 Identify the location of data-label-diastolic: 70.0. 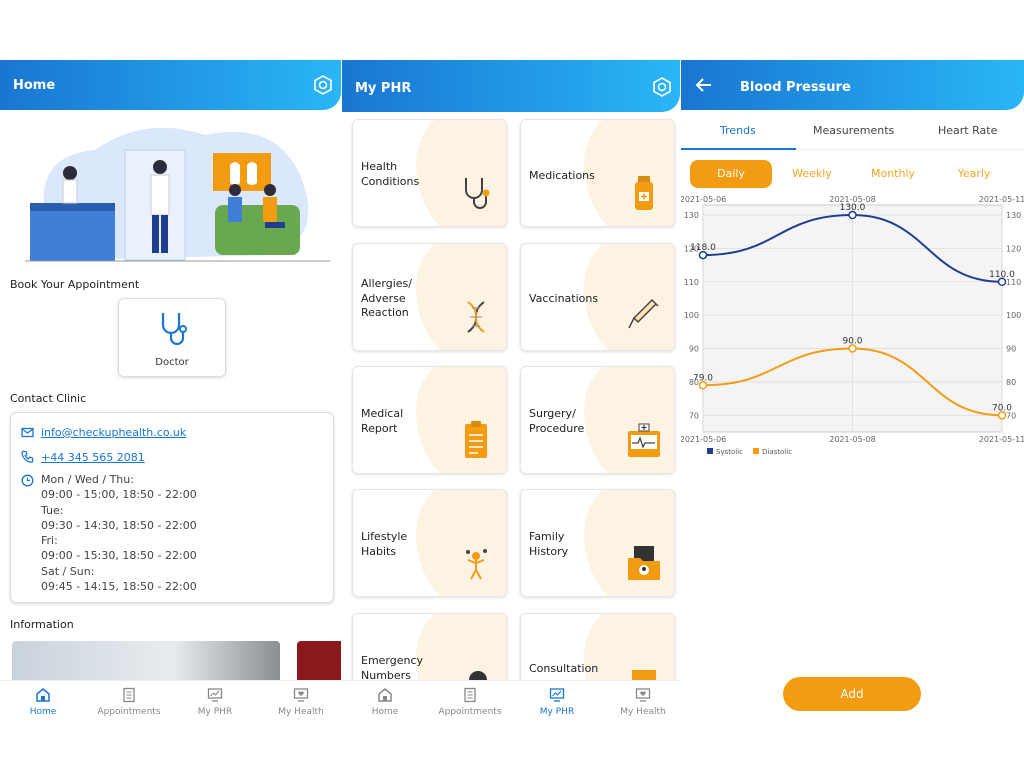
(1002, 408).